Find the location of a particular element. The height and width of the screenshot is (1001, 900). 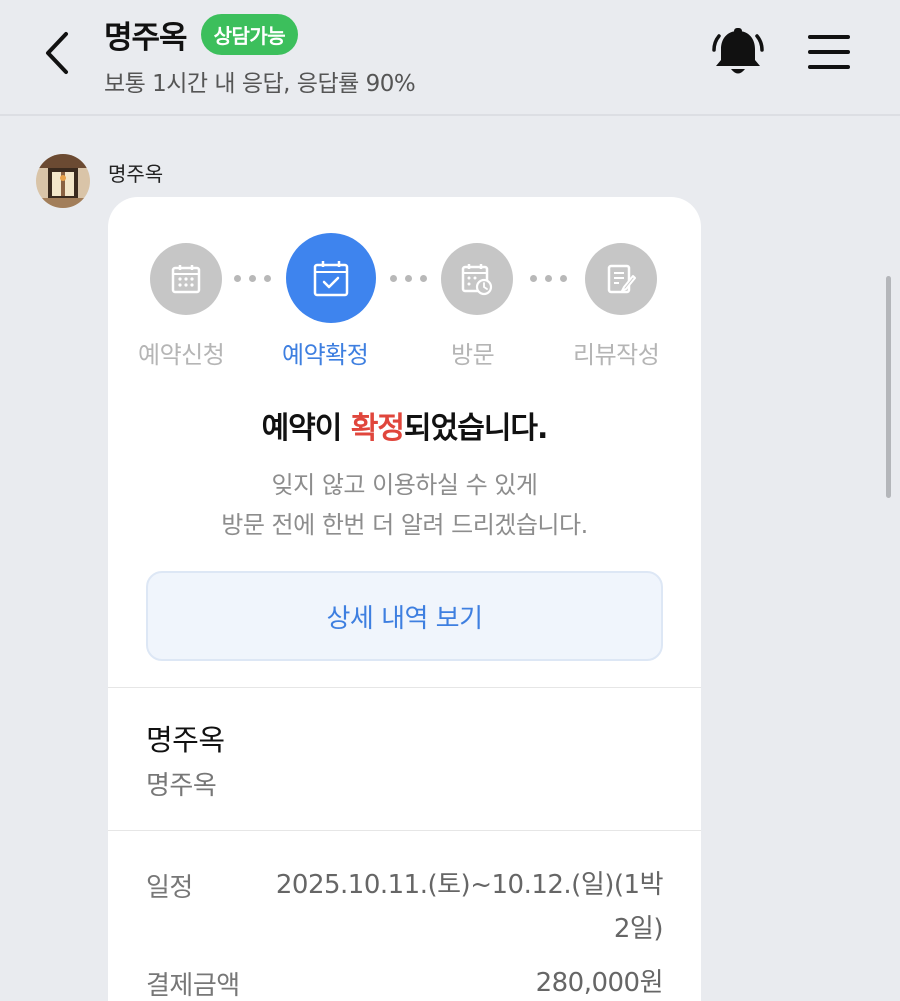

bell-icon is located at coordinates (738, 51).